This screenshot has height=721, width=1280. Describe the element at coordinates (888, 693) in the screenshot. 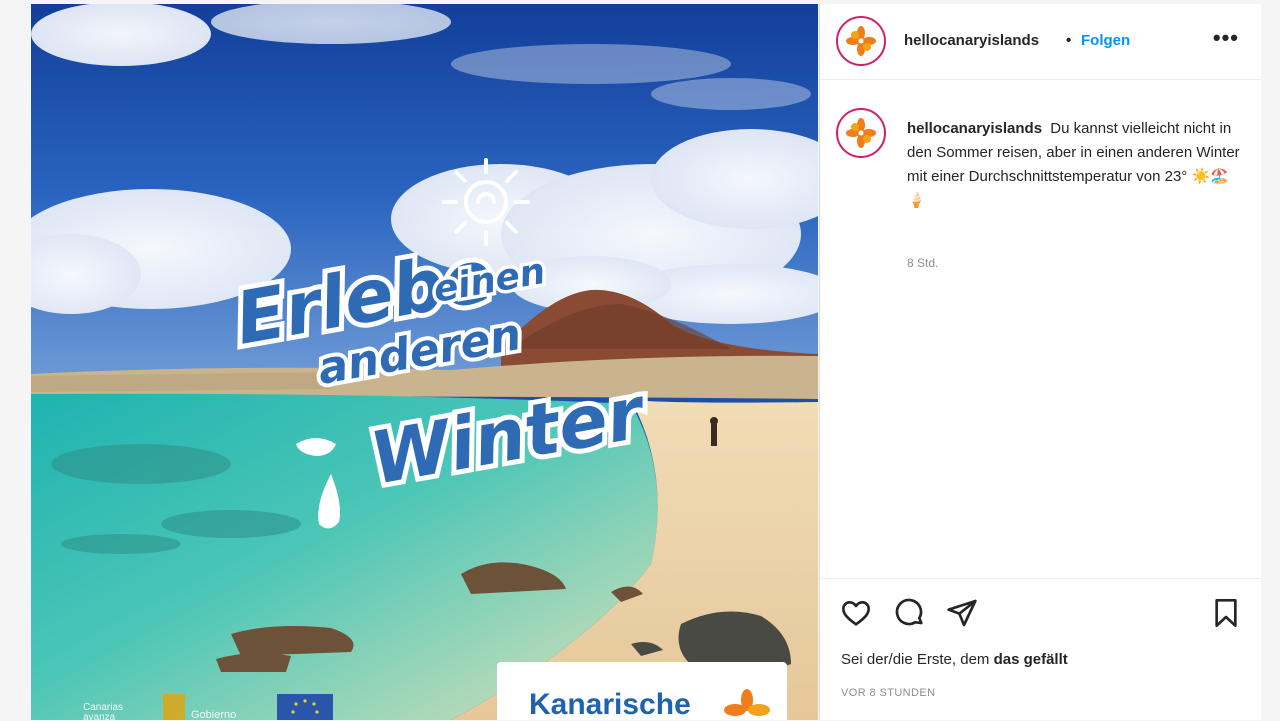

I see `post-timestamp: VOR 8 STUNDEN` at that location.